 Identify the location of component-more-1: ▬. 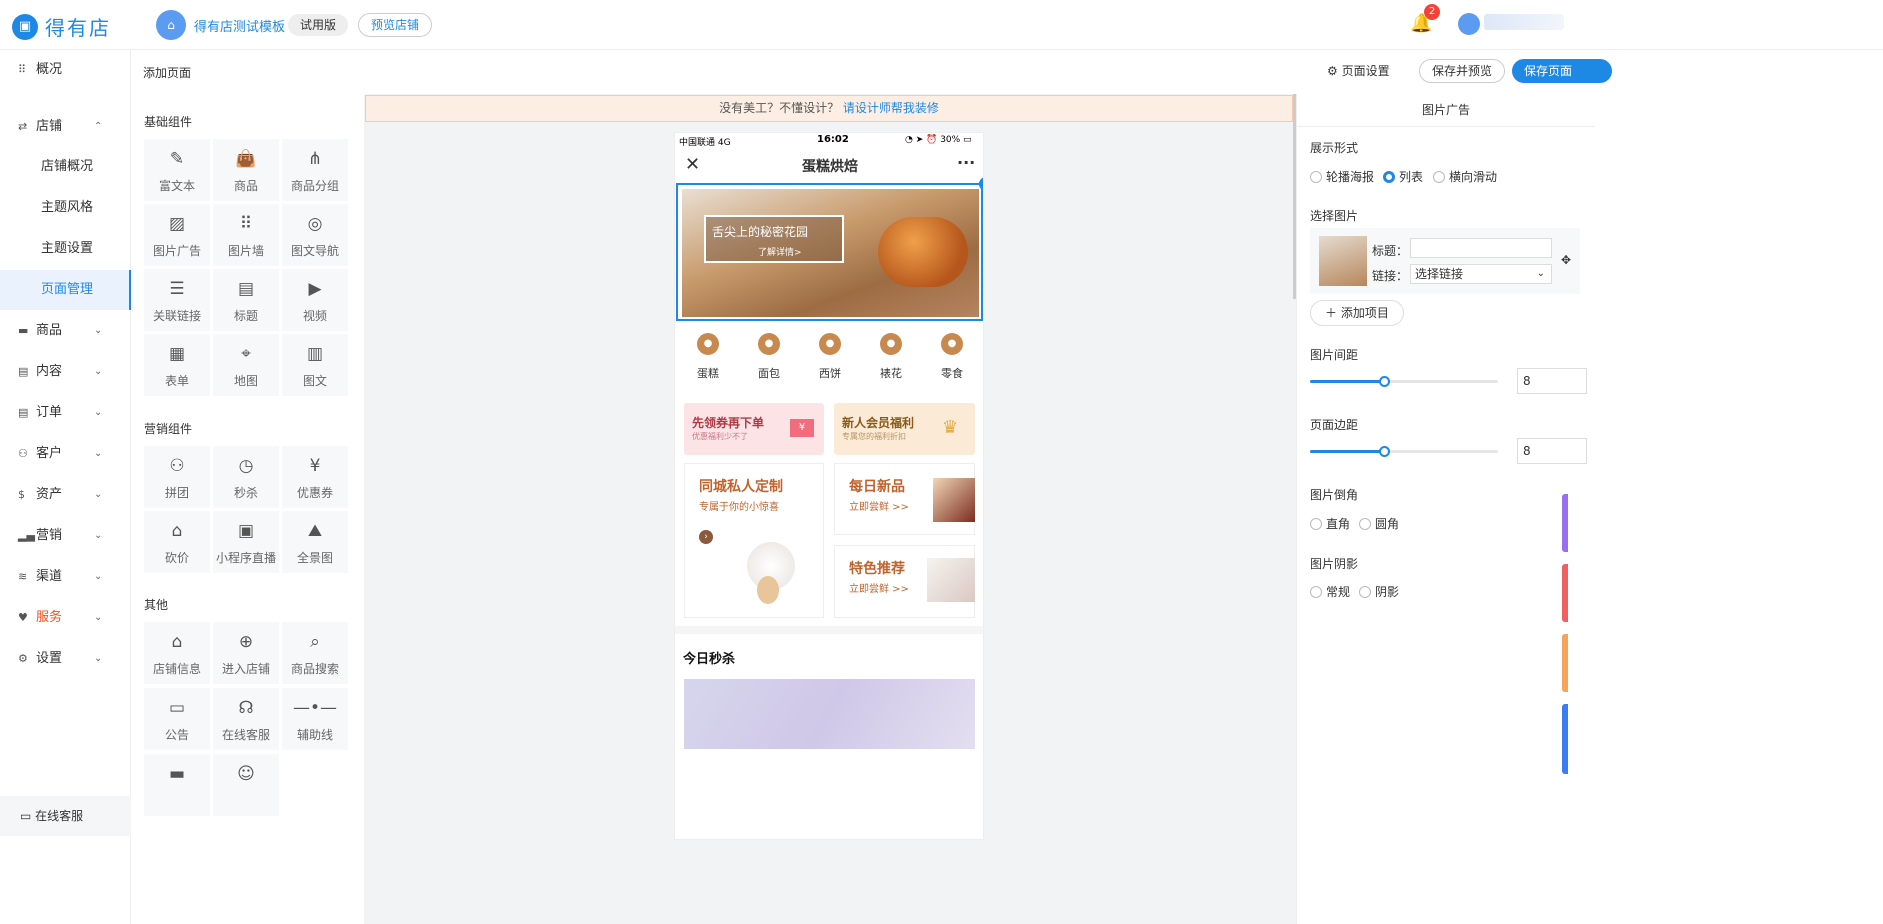
(177, 785).